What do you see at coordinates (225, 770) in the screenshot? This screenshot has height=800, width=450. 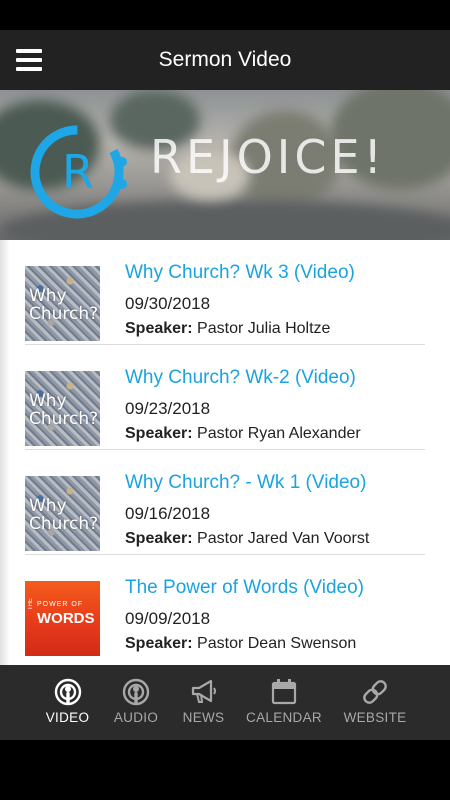 I see `system-nav-bar` at bounding box center [225, 770].